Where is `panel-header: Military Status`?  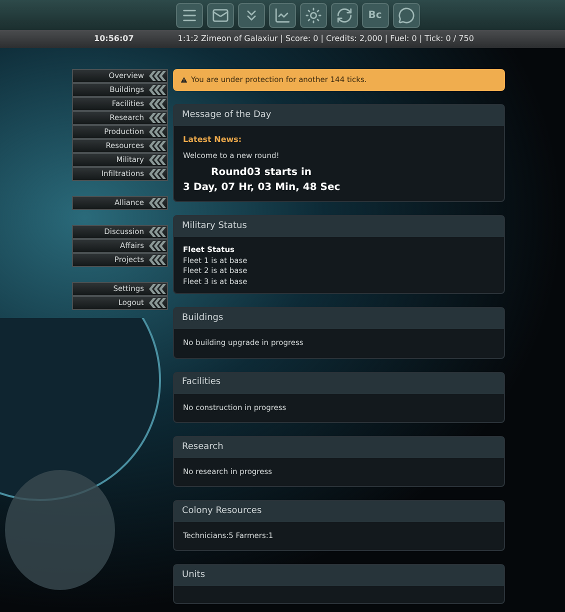
panel-header: Military Status is located at coordinates (339, 227).